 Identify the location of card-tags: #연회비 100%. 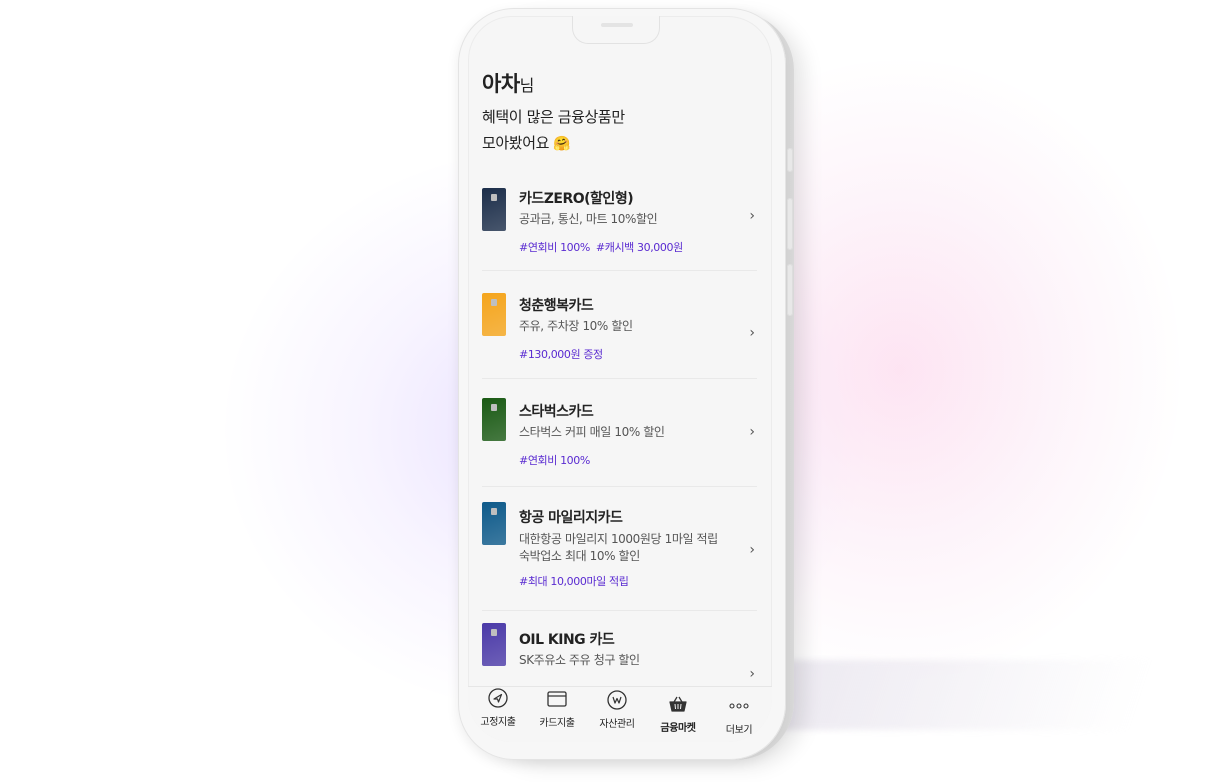
(557, 460).